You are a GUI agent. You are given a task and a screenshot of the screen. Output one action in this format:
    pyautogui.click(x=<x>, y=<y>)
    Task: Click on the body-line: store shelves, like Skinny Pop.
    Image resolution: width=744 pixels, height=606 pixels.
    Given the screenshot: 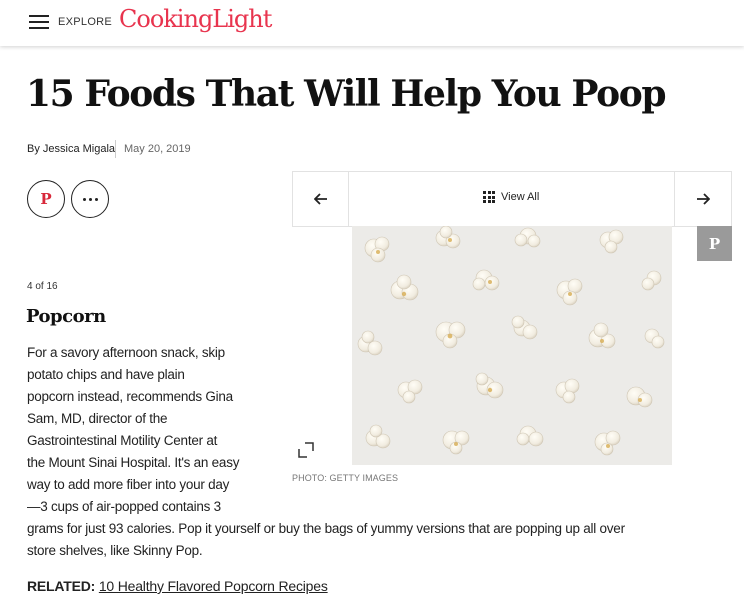 What is the action you would take?
    pyautogui.click(x=115, y=550)
    